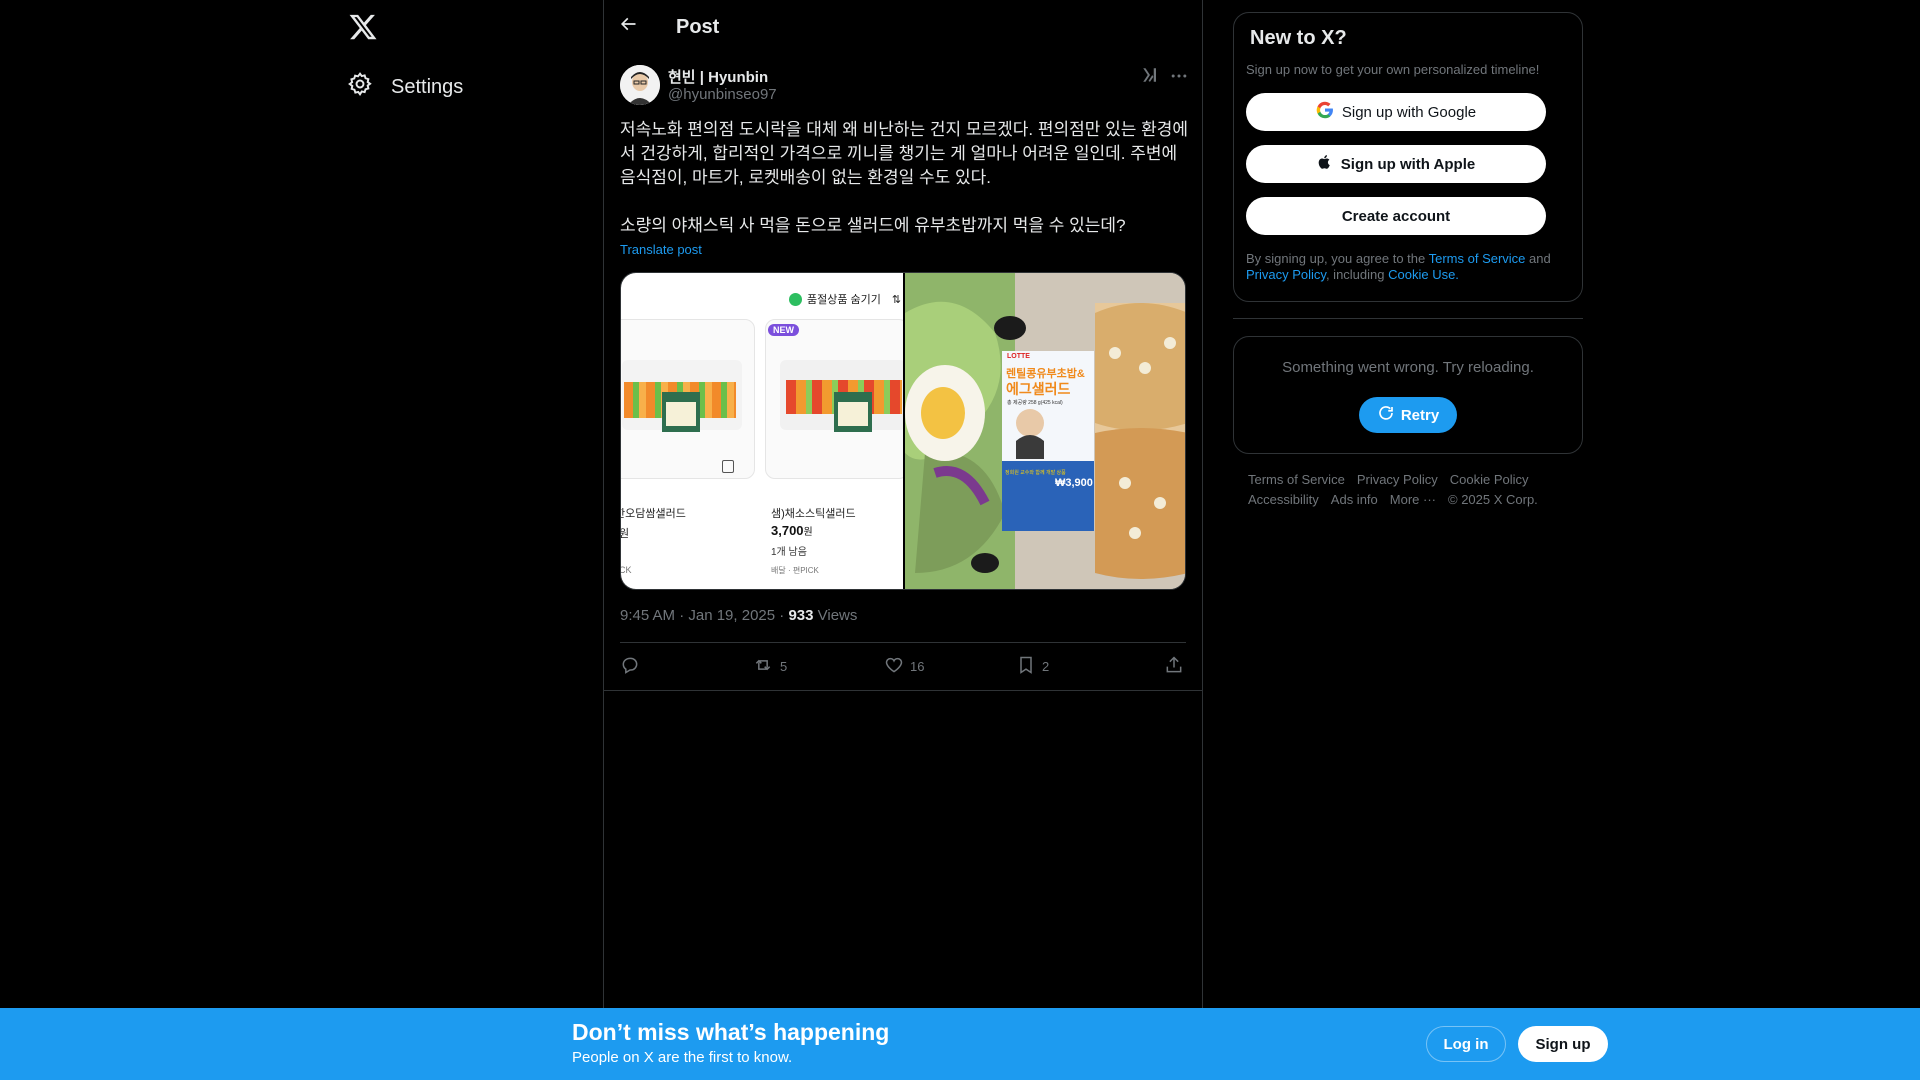 The height and width of the screenshot is (1080, 1920). I want to click on product-2-name: 샘)채소스틱샐러드, so click(813, 514).